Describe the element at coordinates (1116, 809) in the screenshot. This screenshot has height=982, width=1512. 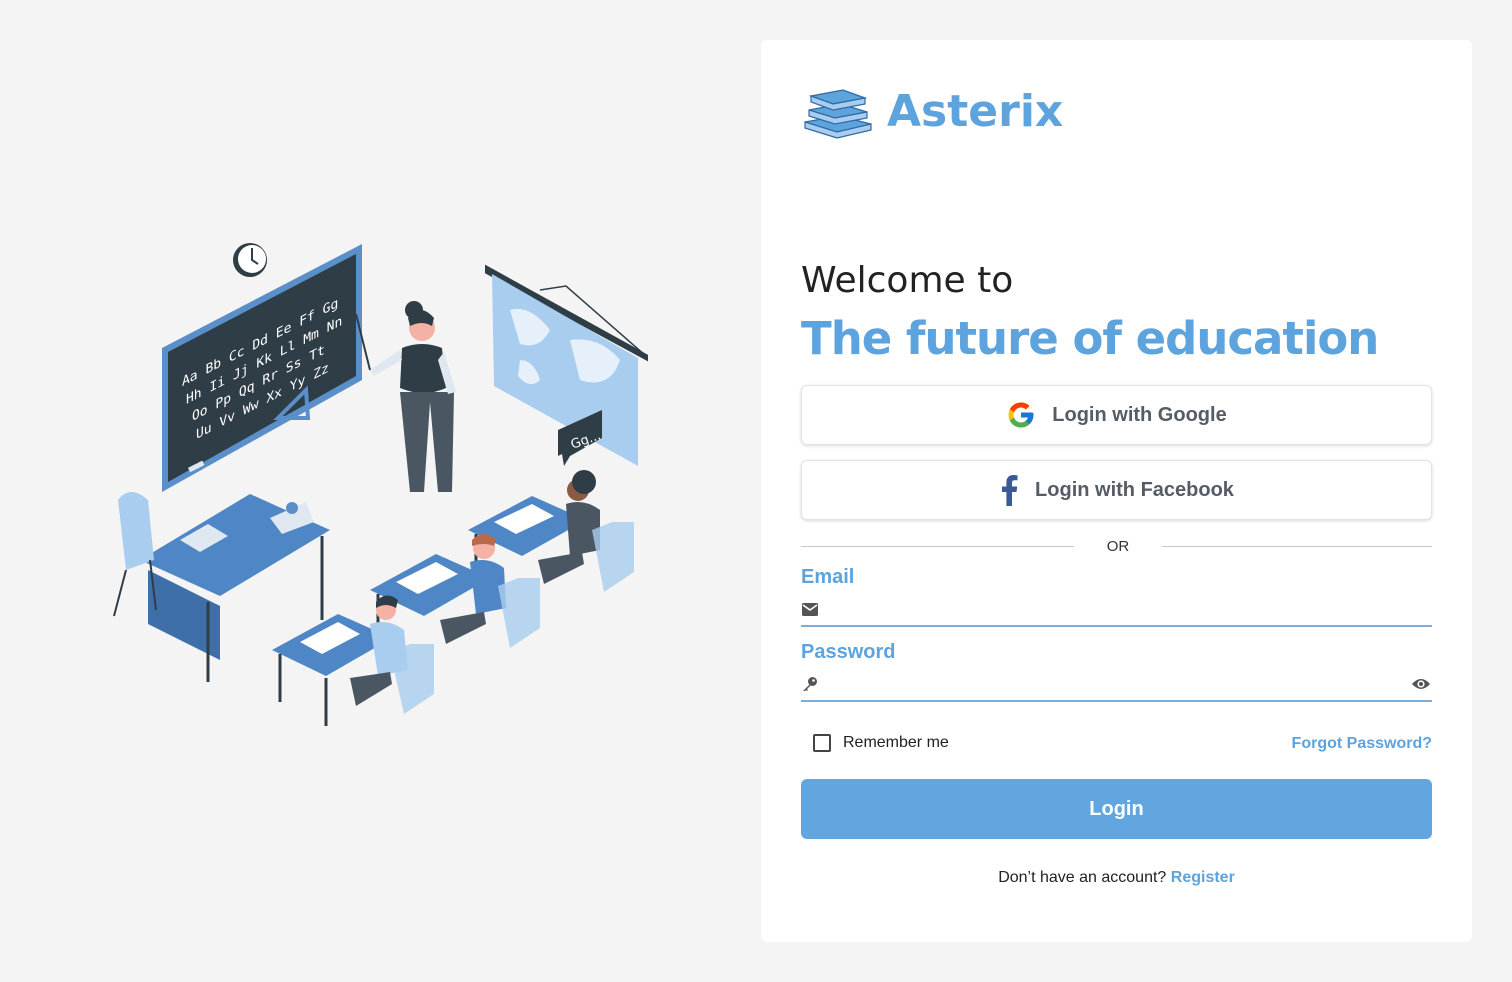
I see `login-button: Login` at that location.